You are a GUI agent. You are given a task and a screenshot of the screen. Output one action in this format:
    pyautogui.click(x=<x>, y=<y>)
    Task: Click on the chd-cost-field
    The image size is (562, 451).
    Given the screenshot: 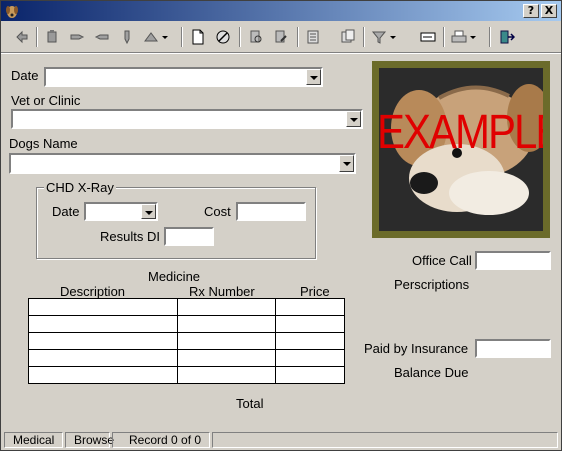 What is the action you would take?
    pyautogui.click(x=271, y=211)
    